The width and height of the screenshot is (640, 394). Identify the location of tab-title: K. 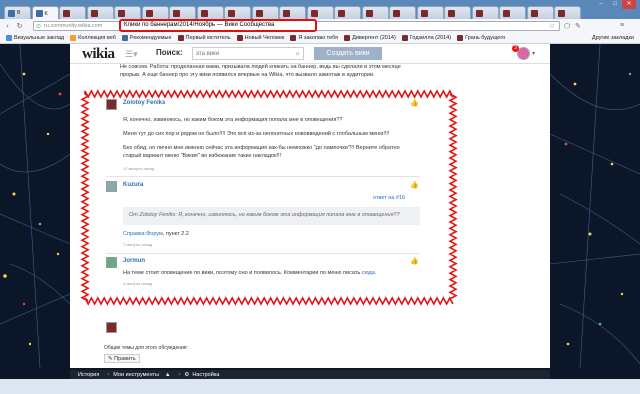
(46, 13).